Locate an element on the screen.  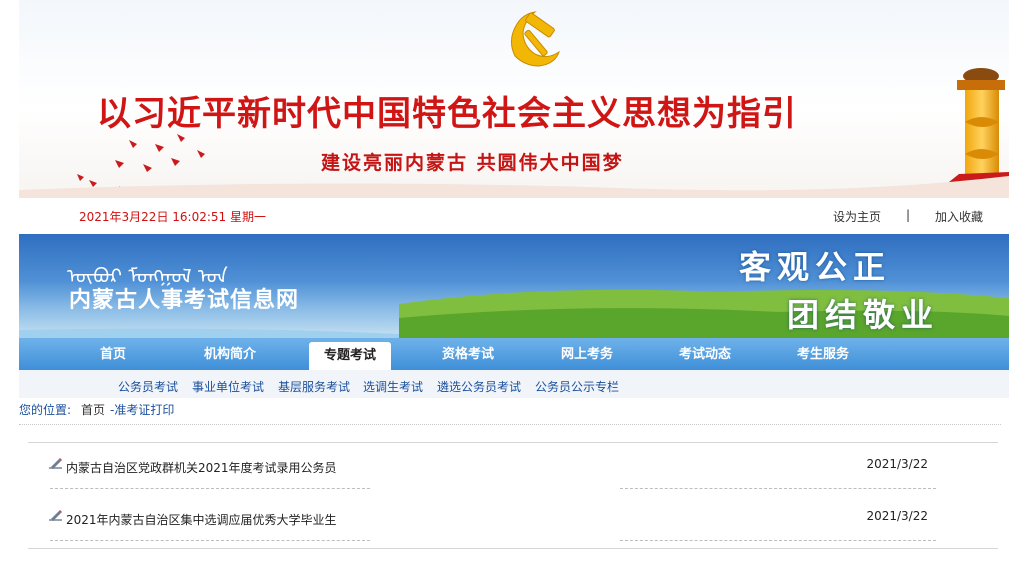
breadcrumb-label: 您的位置: is located at coordinates (45, 410).